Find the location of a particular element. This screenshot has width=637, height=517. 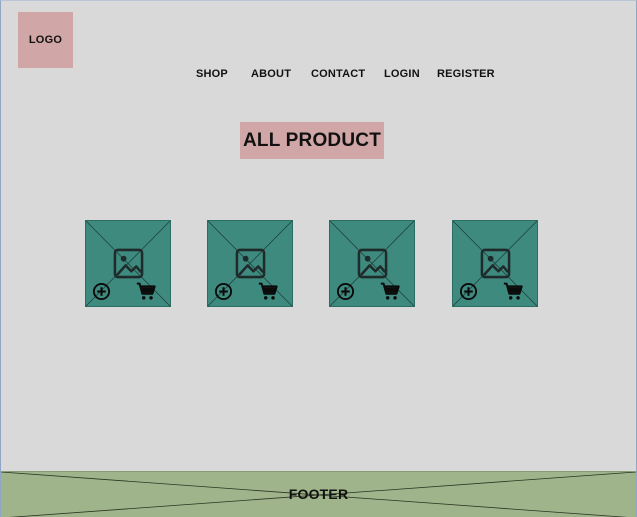

page-title-box: ALL PRODUCT is located at coordinates (312, 140).